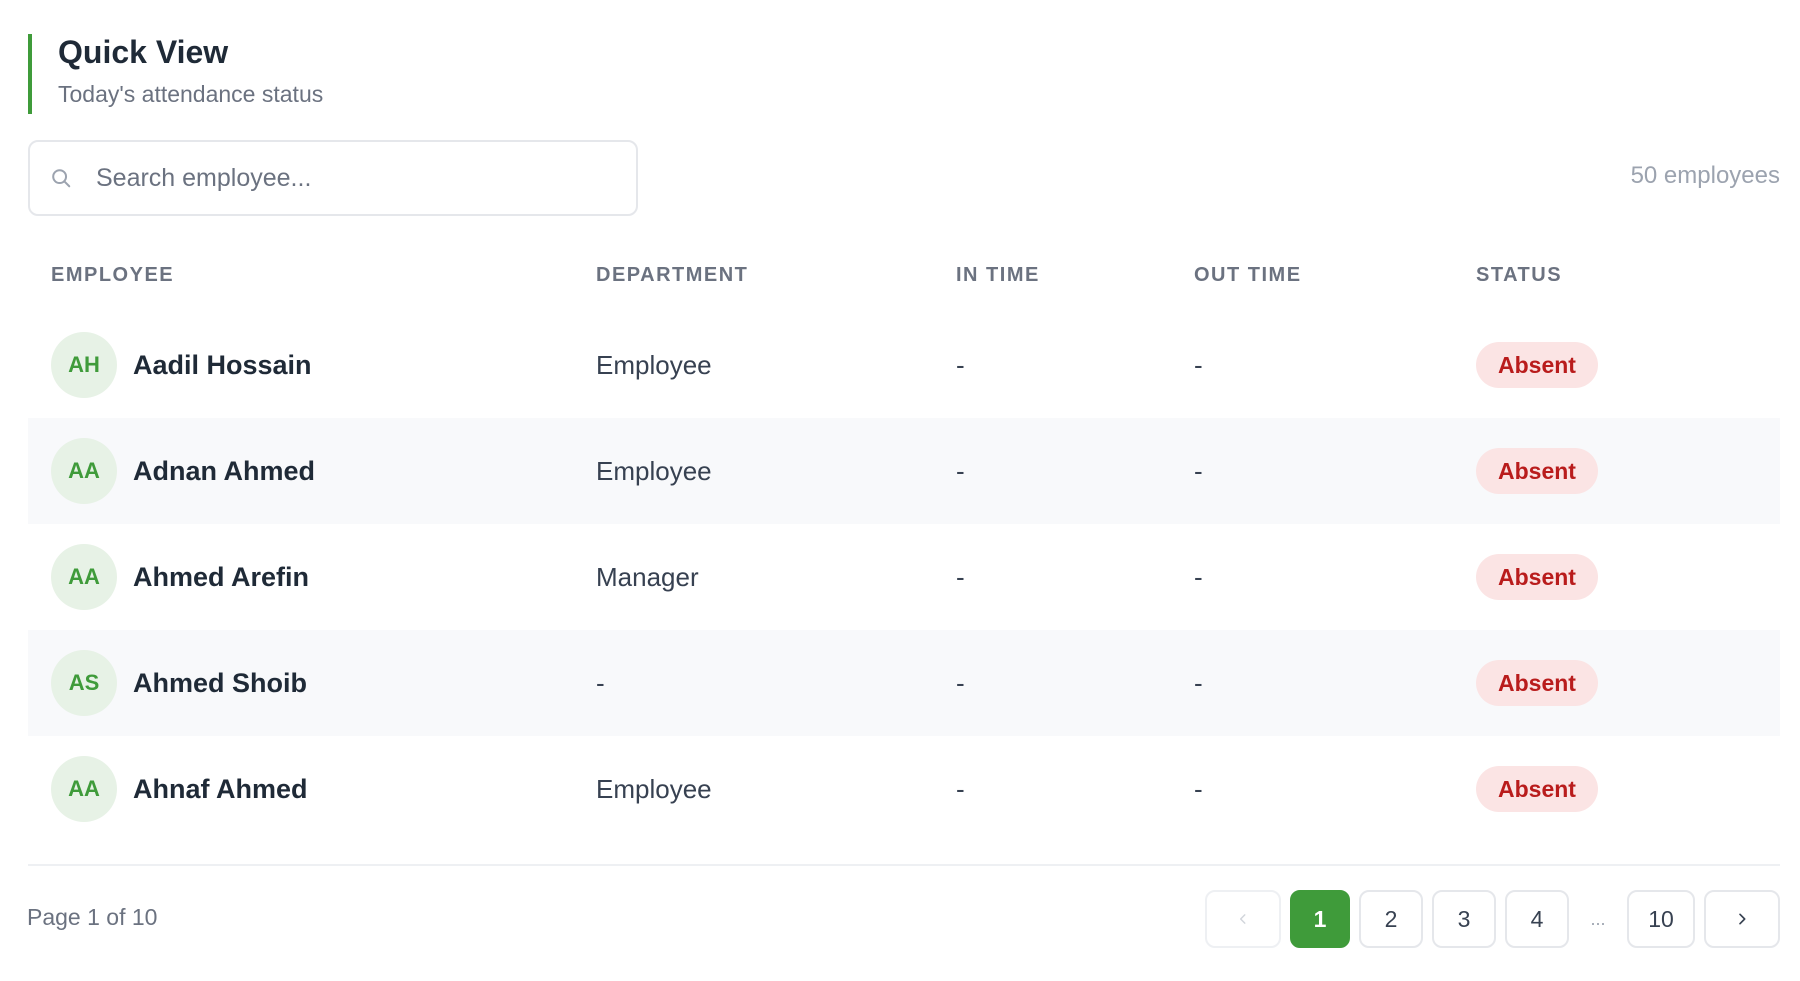  I want to click on table-row: AA Ahnaf Ahmed Employee - - Absent, so click(904, 789).